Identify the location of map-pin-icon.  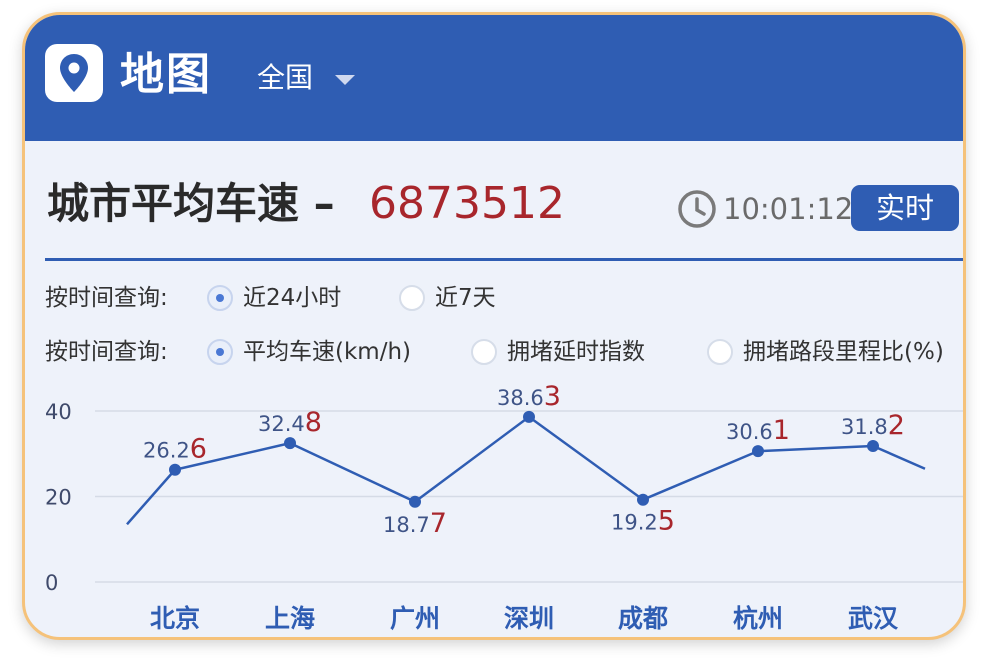
(74, 73).